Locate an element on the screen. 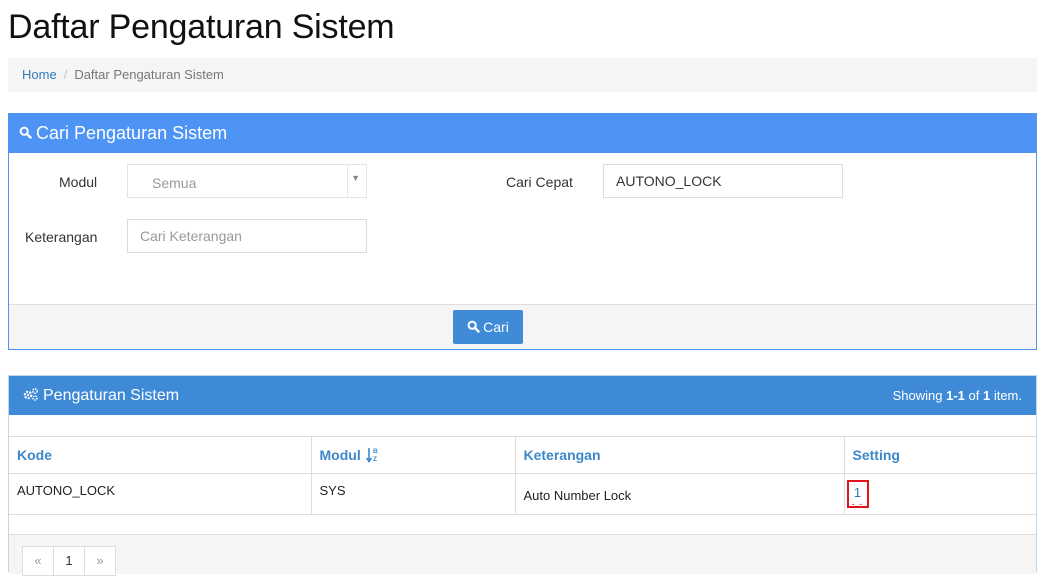 This screenshot has height=576, width=1042. modul-select-value: Semua is located at coordinates (174, 183).